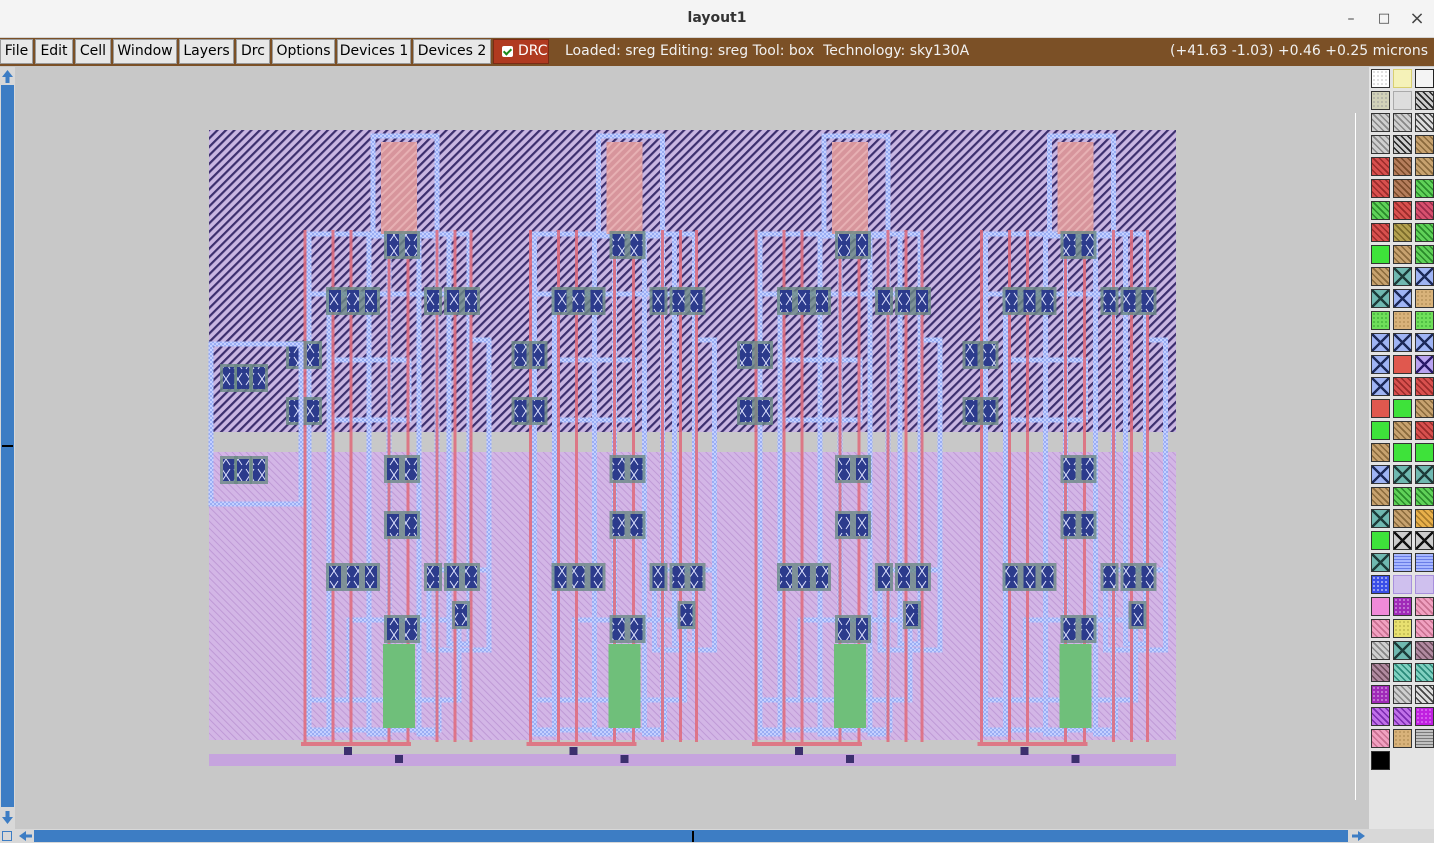 The height and width of the screenshot is (843, 1434). Describe the element at coordinates (145, 51) in the screenshot. I see `menu-window: Window` at that location.